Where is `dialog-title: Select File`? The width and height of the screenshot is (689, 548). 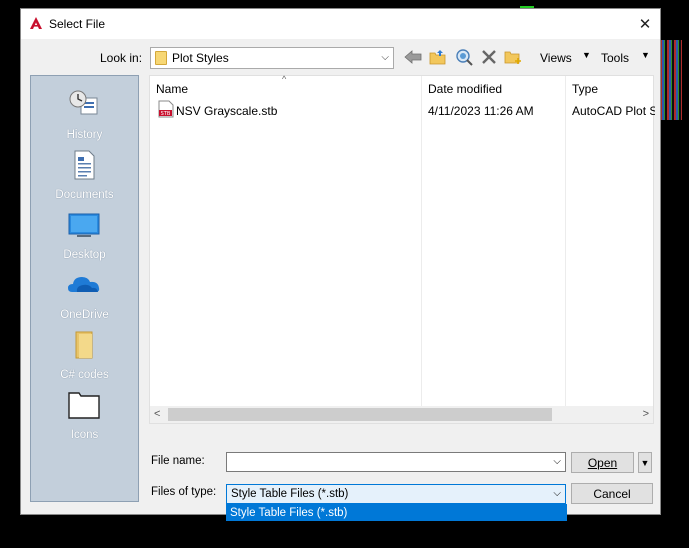
dialog-title: Select File is located at coordinates (77, 24).